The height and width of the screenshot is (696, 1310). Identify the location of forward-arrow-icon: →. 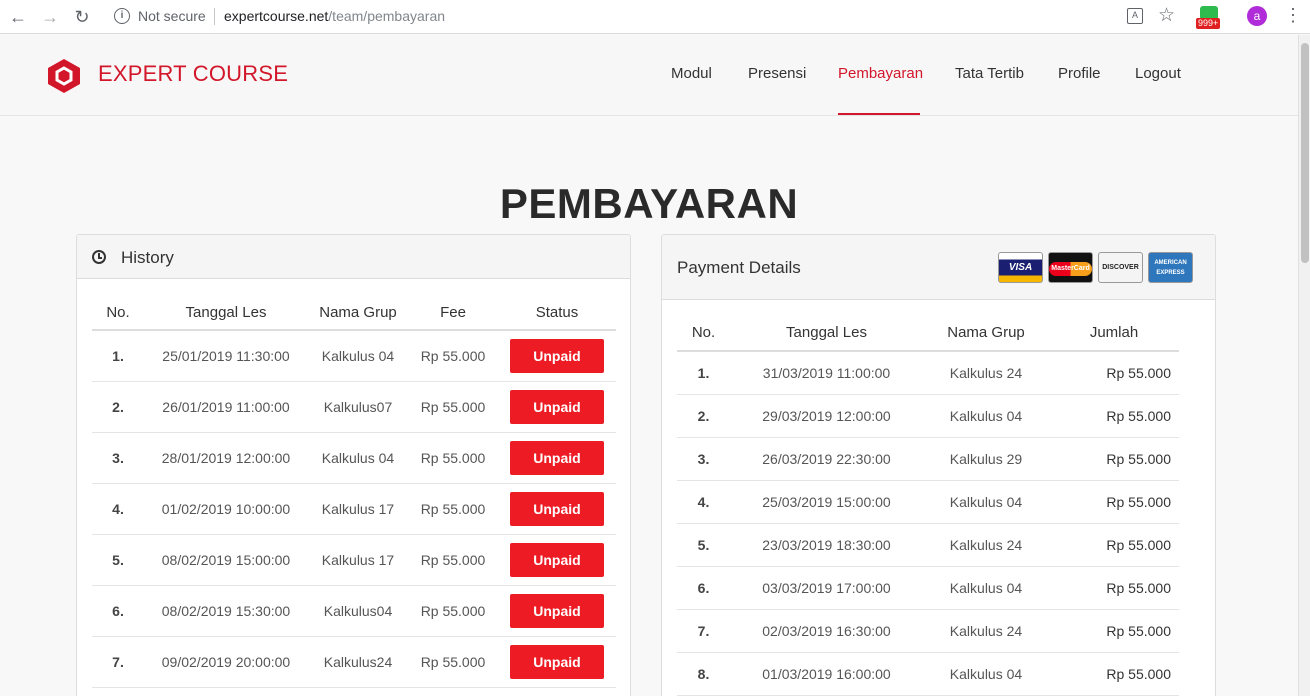
(50, 17).